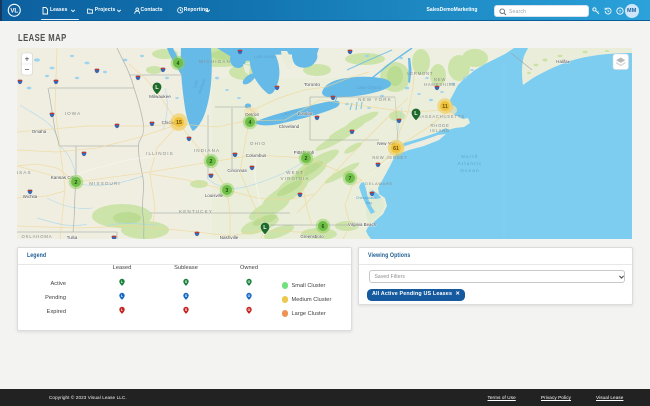 This screenshot has height=406, width=650. What do you see at coordinates (305, 113) in the screenshot?
I see `svg-text: London` at bounding box center [305, 113].